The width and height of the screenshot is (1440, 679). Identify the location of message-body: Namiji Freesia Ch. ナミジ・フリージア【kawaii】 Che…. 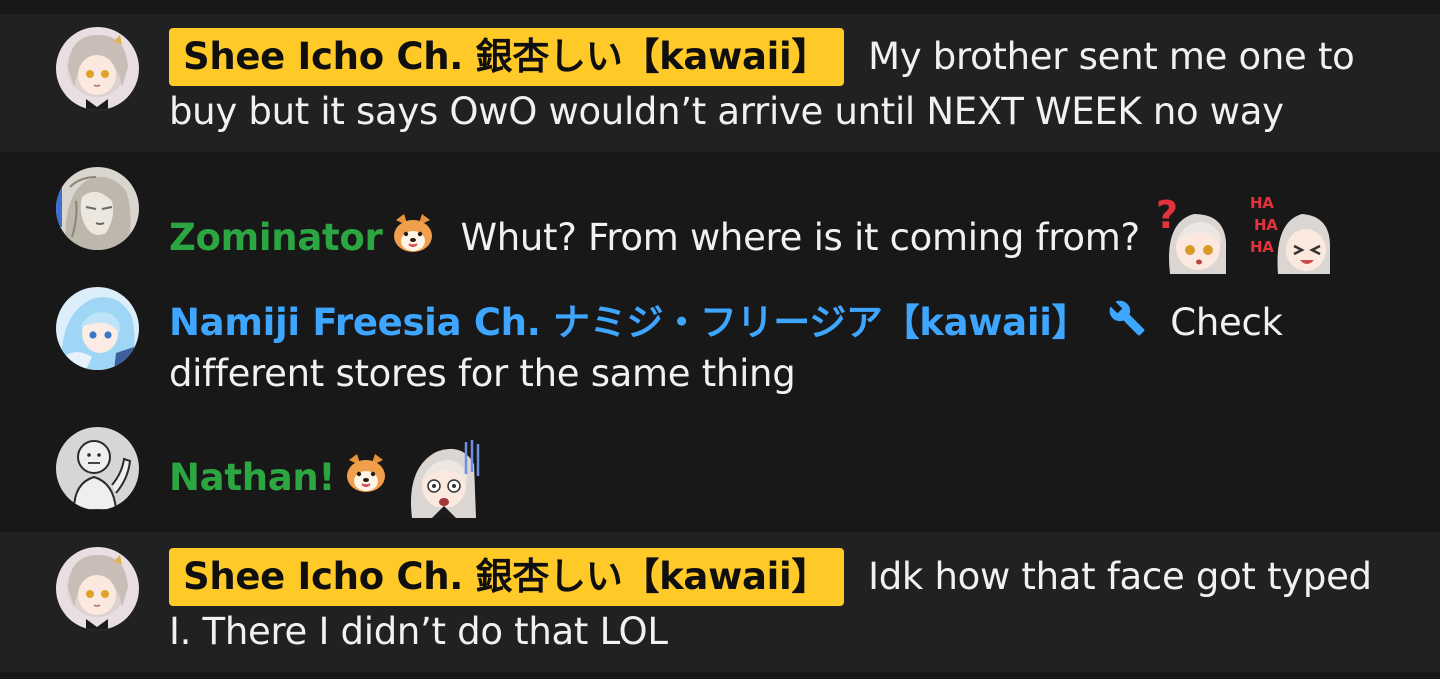
(784, 348).